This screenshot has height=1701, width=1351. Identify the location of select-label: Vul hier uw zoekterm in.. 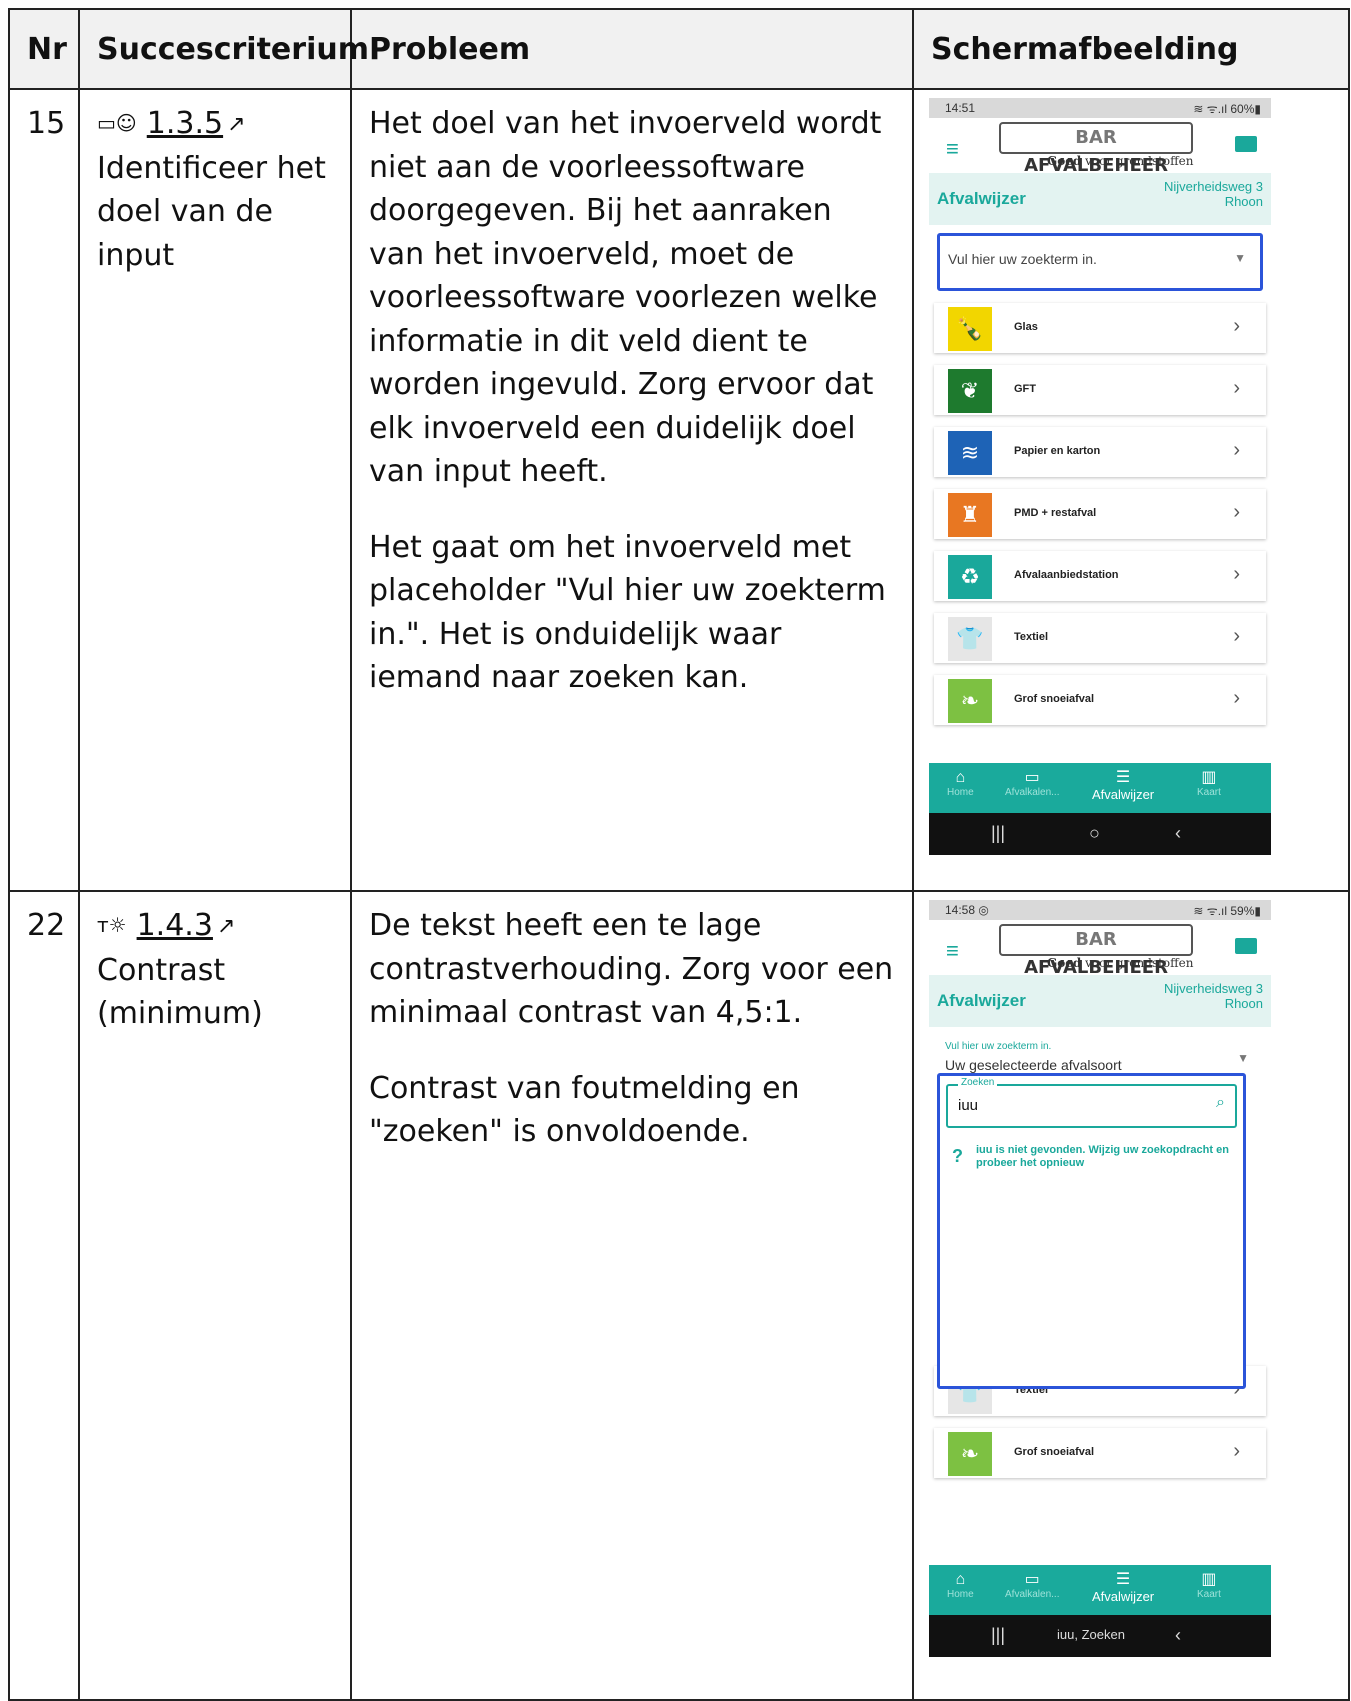
(998, 1046).